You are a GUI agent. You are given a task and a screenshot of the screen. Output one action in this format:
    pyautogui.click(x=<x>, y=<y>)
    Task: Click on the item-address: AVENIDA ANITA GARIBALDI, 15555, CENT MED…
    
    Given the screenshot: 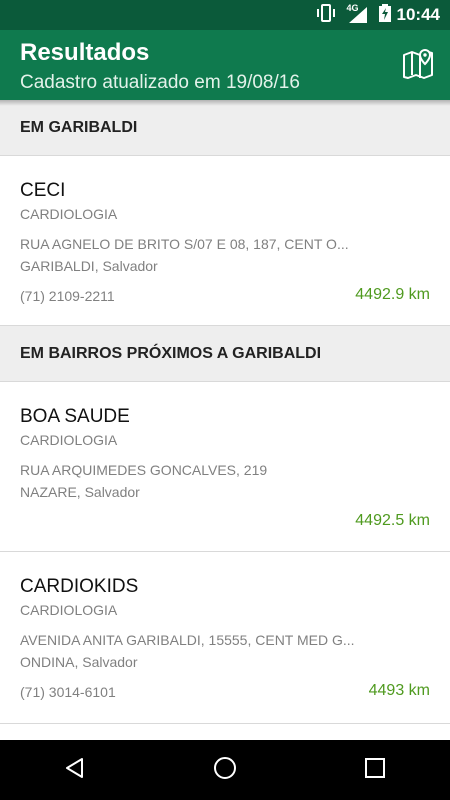 What is the action you would take?
    pyautogui.click(x=187, y=640)
    